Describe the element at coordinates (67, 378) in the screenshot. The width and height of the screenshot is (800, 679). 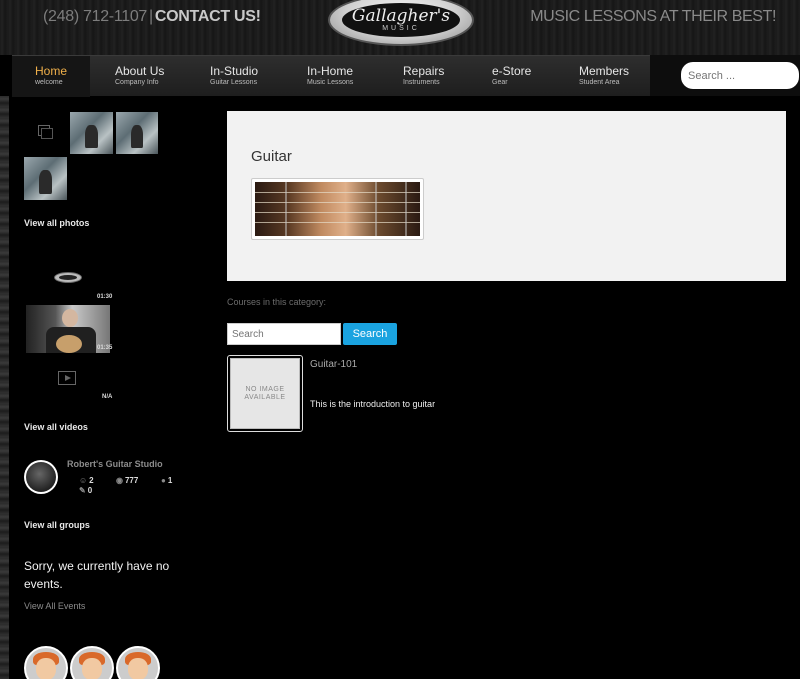
I see `video-play-icon` at that location.